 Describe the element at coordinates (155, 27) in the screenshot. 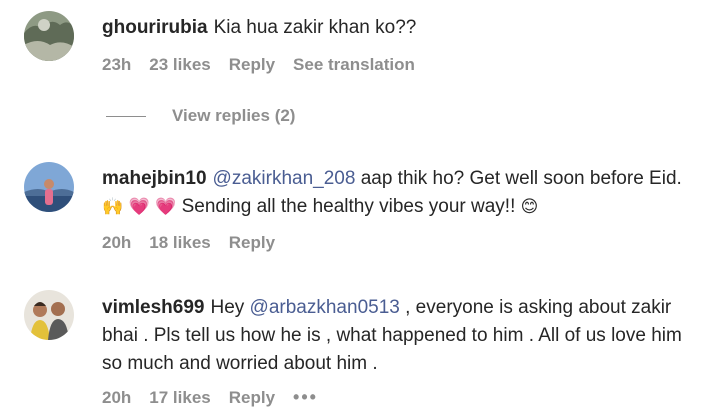

I see `comment-username: ghourirubia` at that location.